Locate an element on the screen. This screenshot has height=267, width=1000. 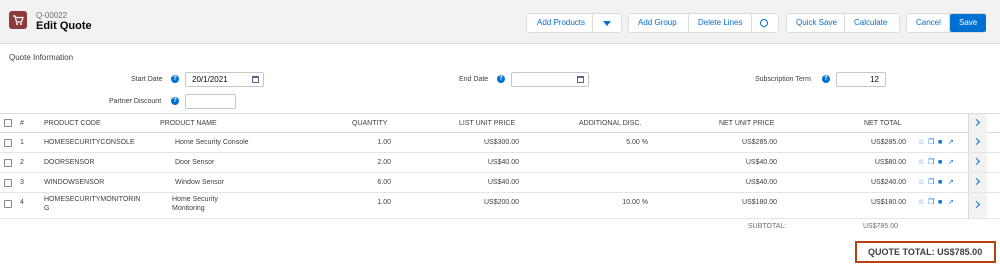
column-header: PRODUCT CODE is located at coordinates (72, 123).